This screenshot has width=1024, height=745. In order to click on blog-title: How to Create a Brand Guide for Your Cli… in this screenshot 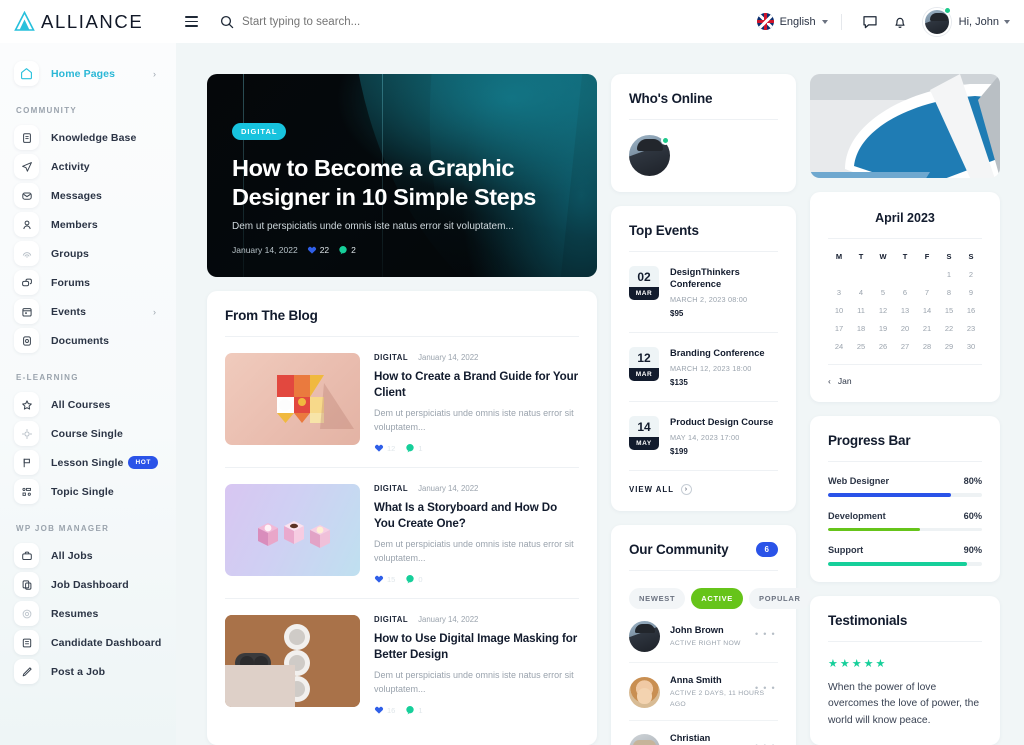, I will do `click(476, 384)`.